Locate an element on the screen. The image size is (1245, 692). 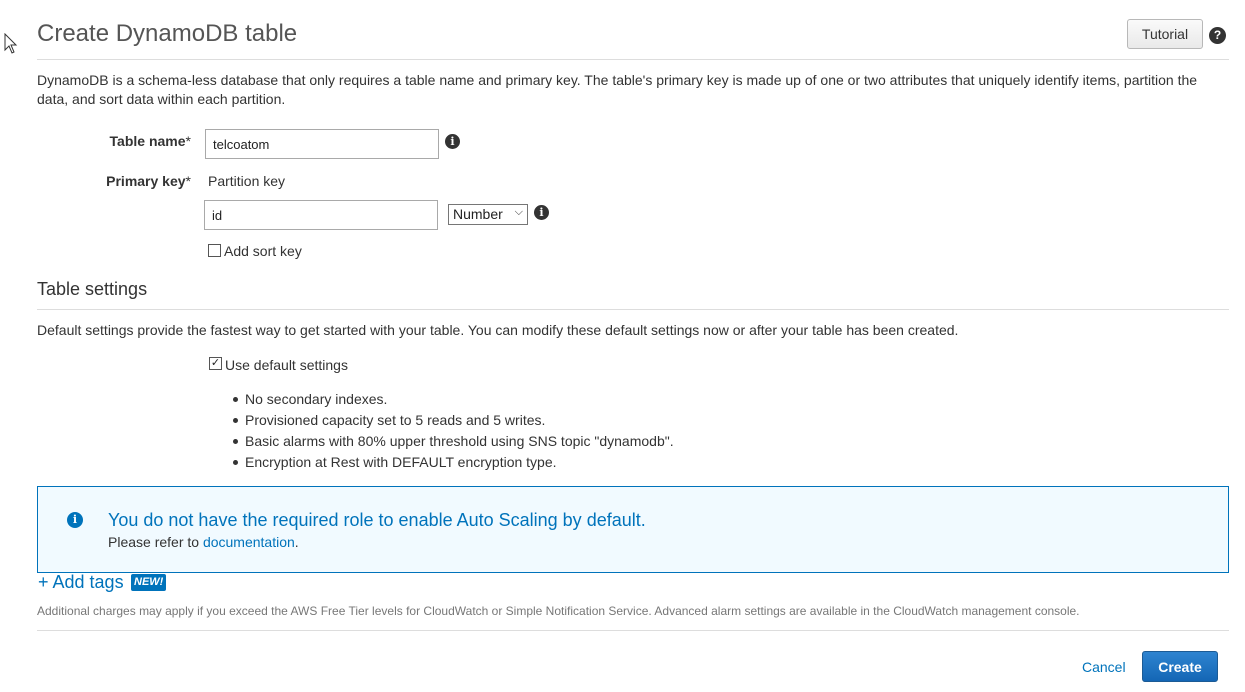
notice-text: Please refer to documentation. is located at coordinates (203, 542).